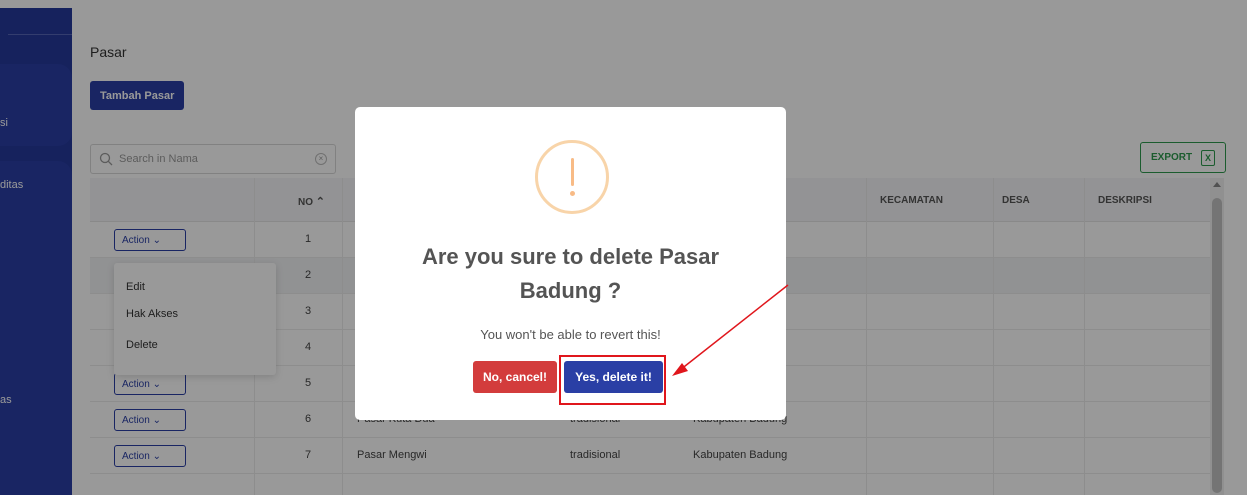 Image resolution: width=1247 pixels, height=495 pixels. What do you see at coordinates (515, 377) in the screenshot?
I see `cancel-button: No, cancel!` at bounding box center [515, 377].